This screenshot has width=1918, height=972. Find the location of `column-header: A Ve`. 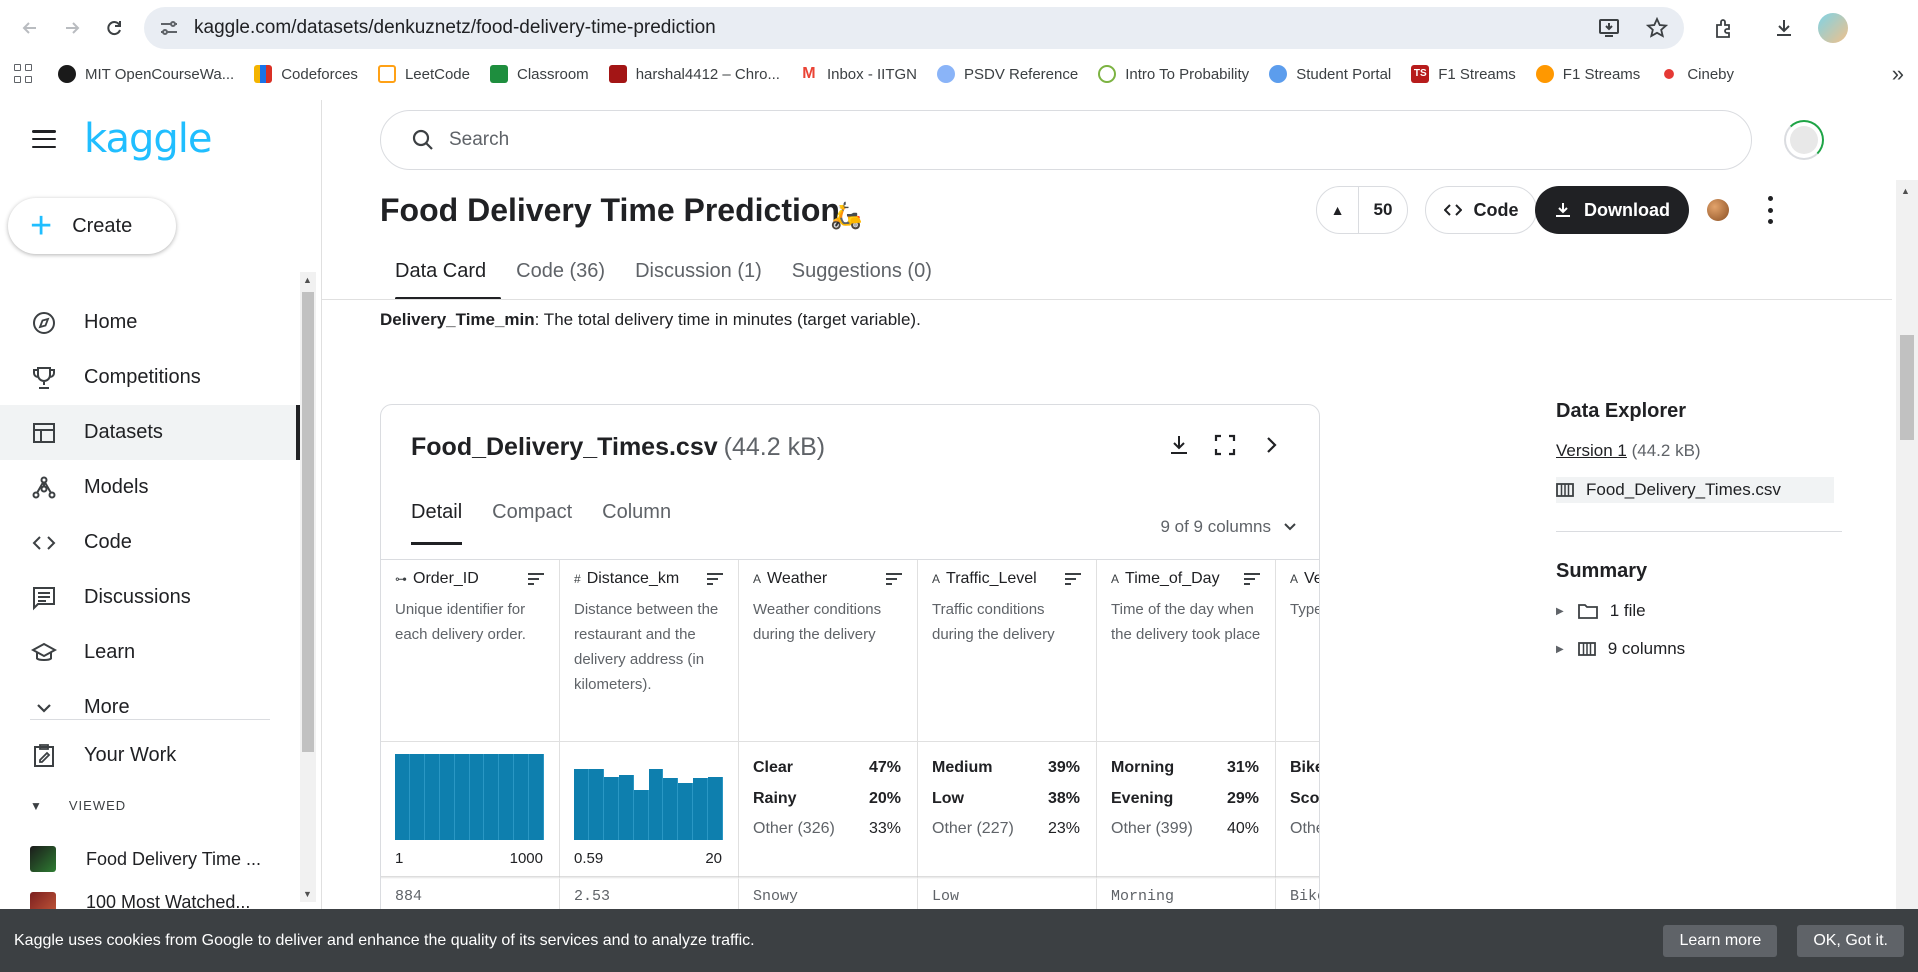

column-header: A Ve is located at coordinates (1297, 578).